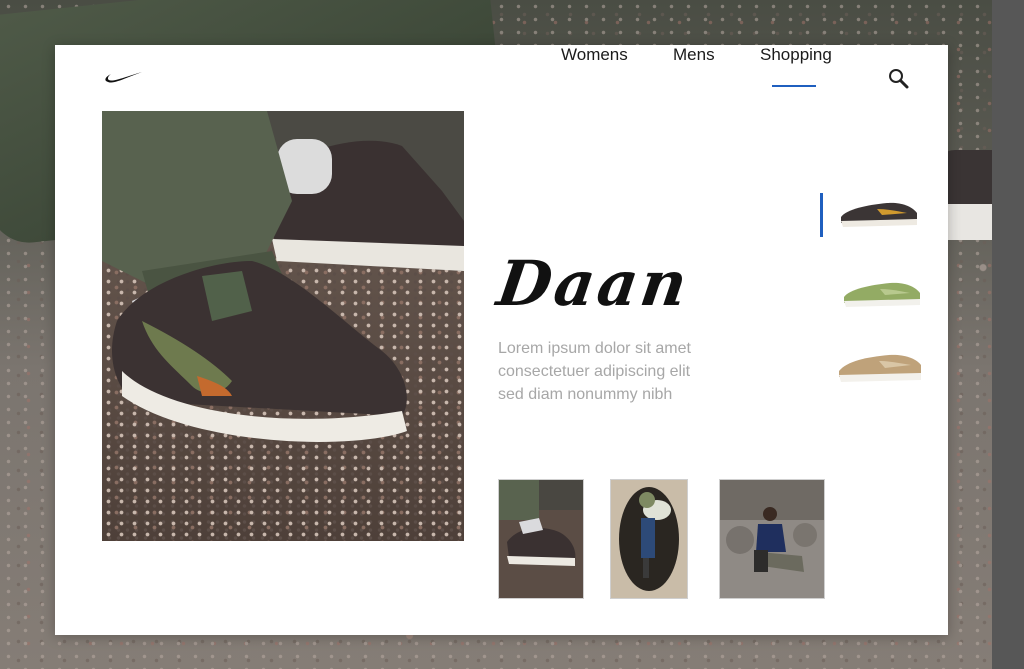 This screenshot has width=1024, height=669. What do you see at coordinates (593, 283) in the screenshot?
I see `product-title: Daan` at bounding box center [593, 283].